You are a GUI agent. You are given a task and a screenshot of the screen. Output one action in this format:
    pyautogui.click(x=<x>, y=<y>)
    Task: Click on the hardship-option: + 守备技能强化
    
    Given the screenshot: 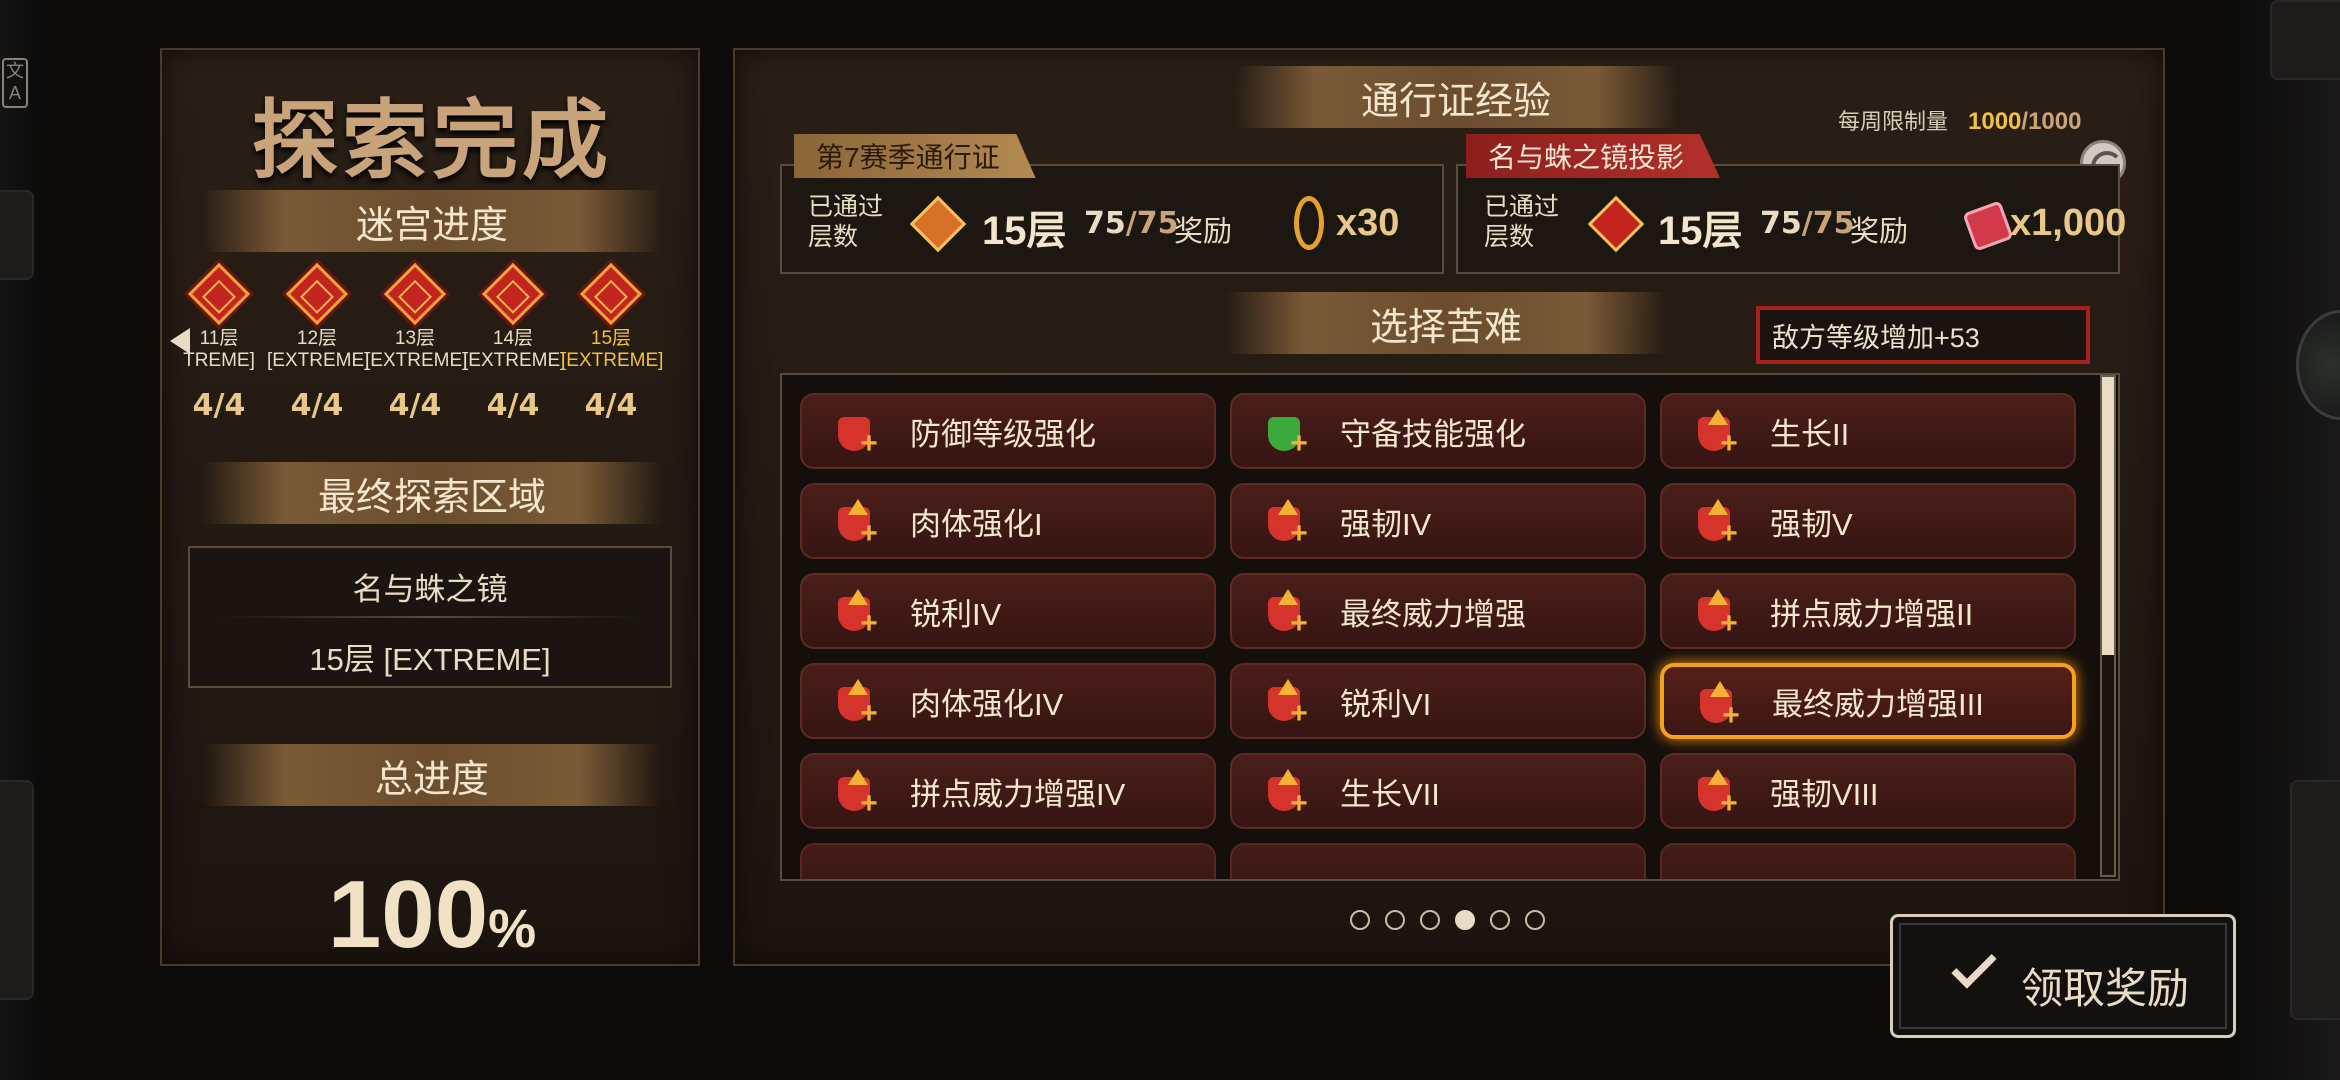 What is the action you would take?
    pyautogui.click(x=1438, y=431)
    